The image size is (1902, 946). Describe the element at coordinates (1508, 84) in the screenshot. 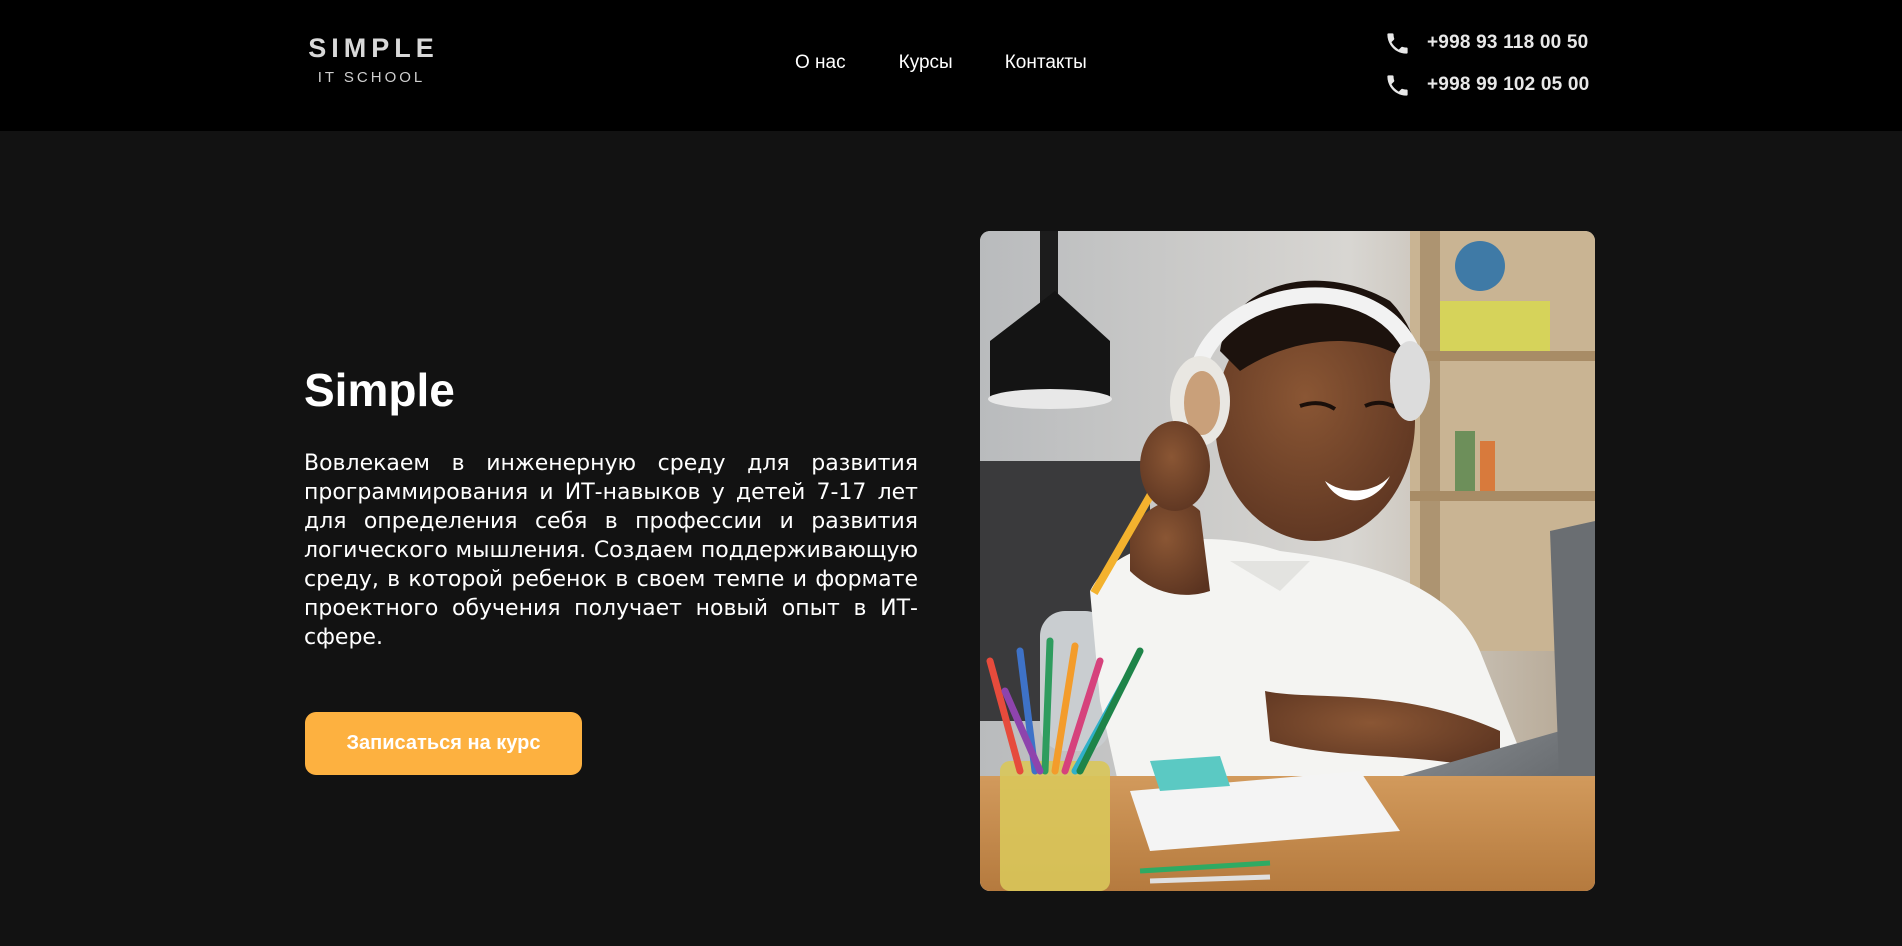

I see `phone-number-2: +998 99 102 05 00` at that location.